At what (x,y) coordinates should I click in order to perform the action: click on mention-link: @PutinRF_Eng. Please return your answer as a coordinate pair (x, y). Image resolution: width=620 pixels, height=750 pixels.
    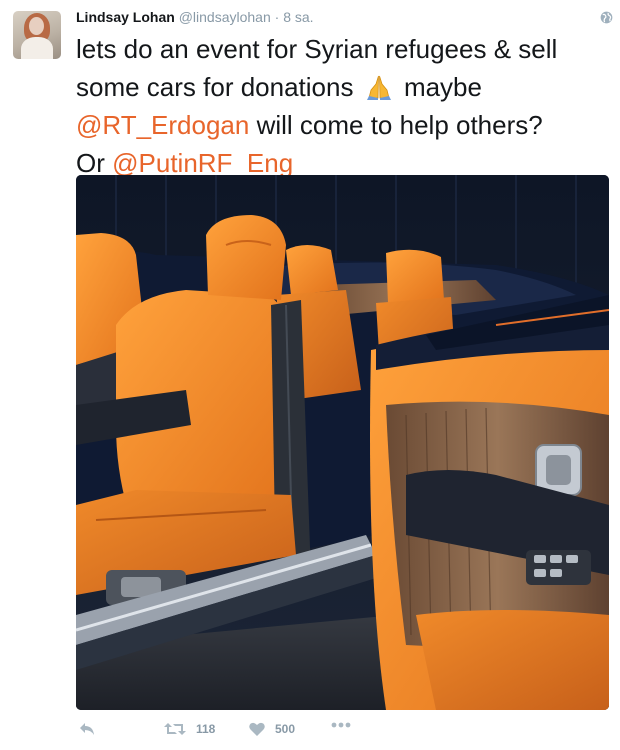
    Looking at the image, I should click on (202, 163).